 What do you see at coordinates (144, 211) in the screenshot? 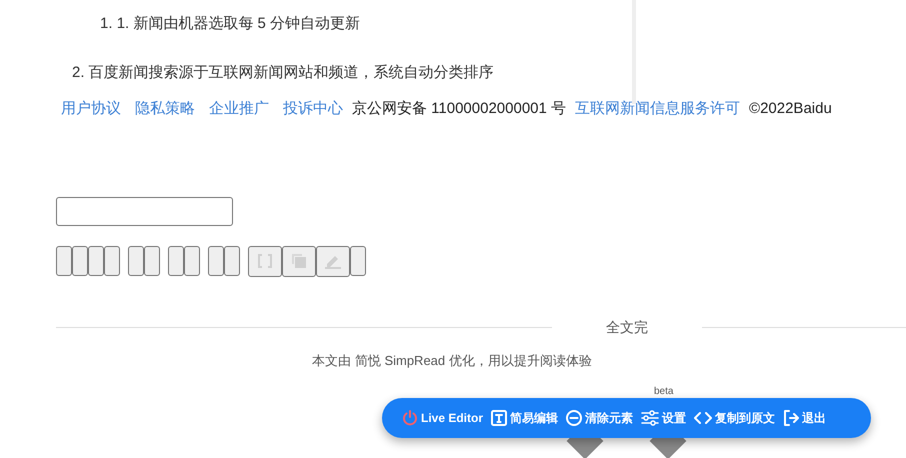
I see `input-field` at bounding box center [144, 211].